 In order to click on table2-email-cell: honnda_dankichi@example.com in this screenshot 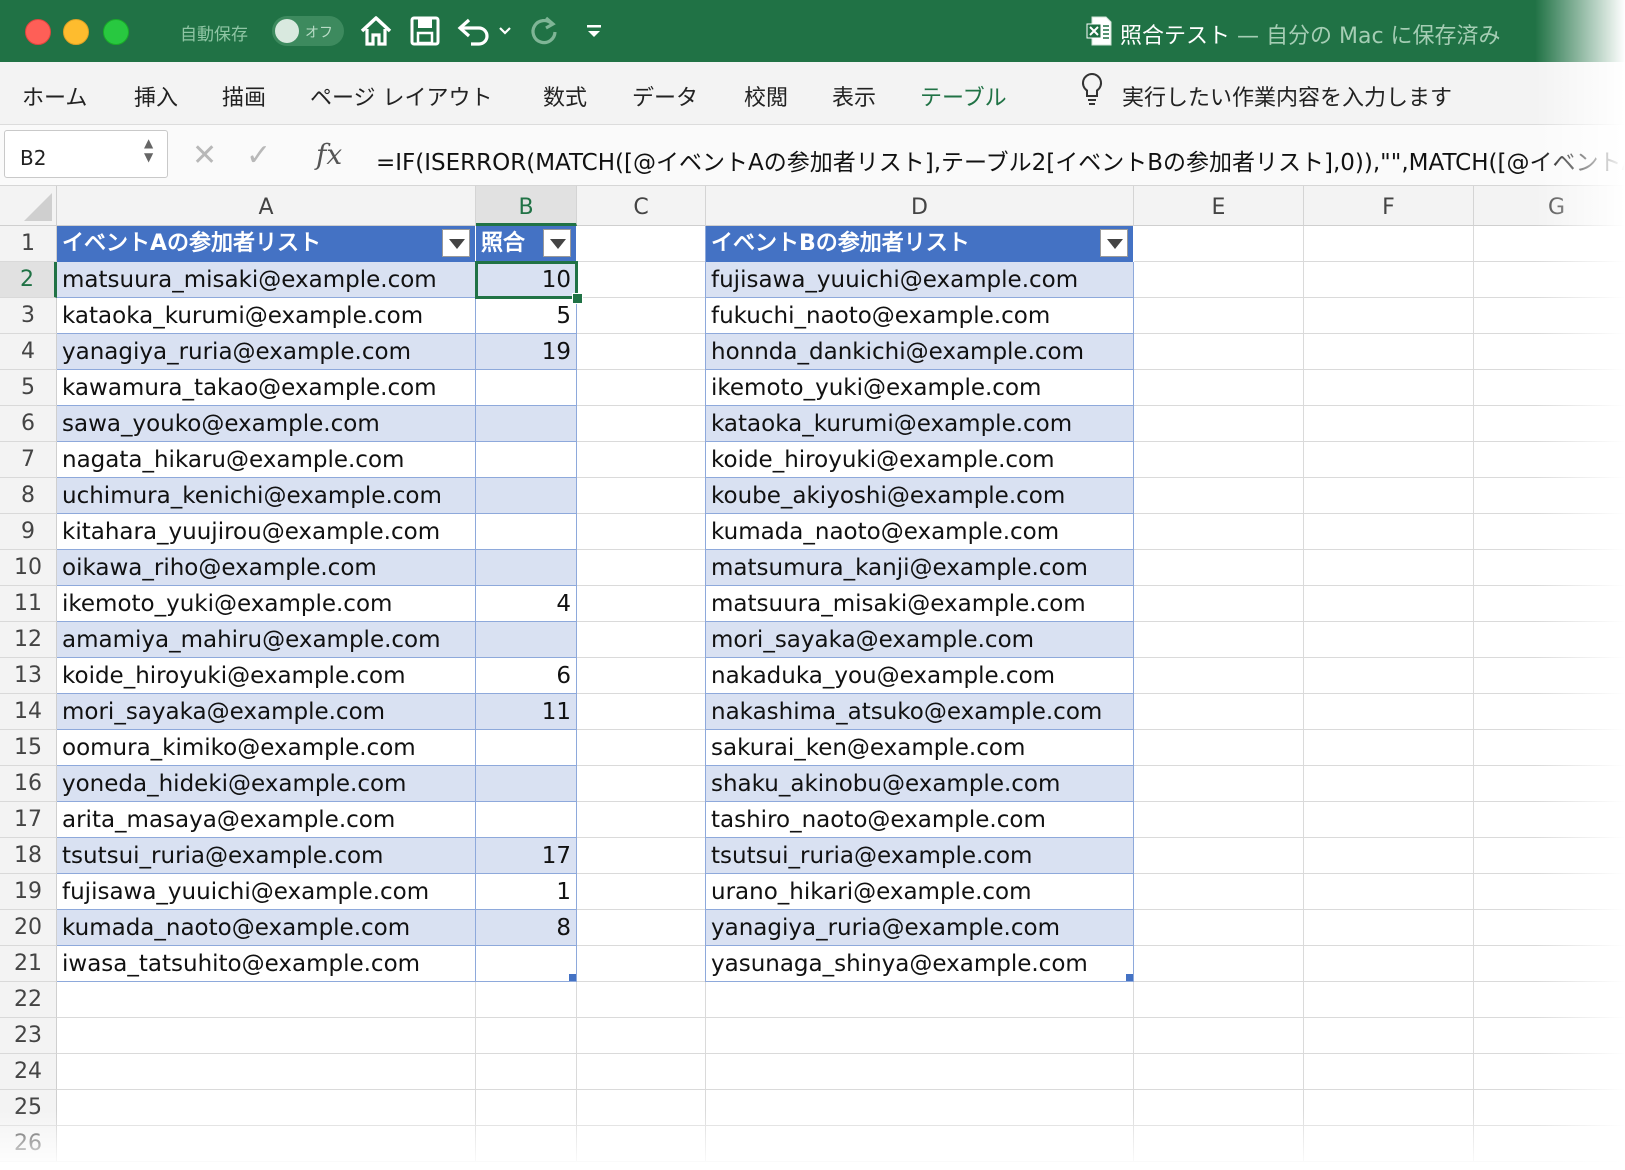, I will do `click(920, 352)`.